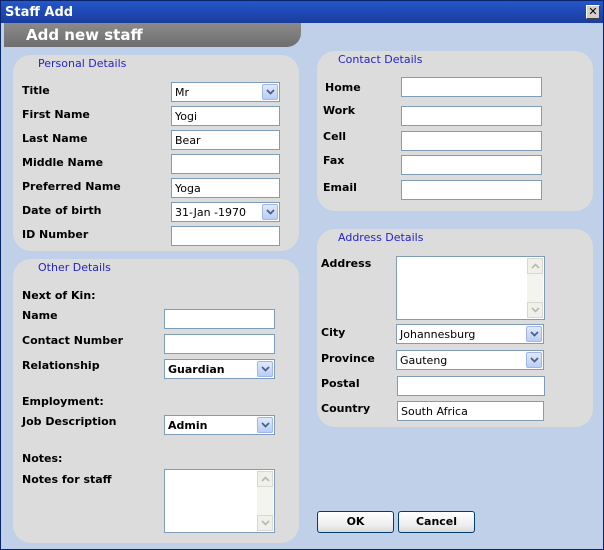  I want to click on cell-phone-field, so click(471, 141).